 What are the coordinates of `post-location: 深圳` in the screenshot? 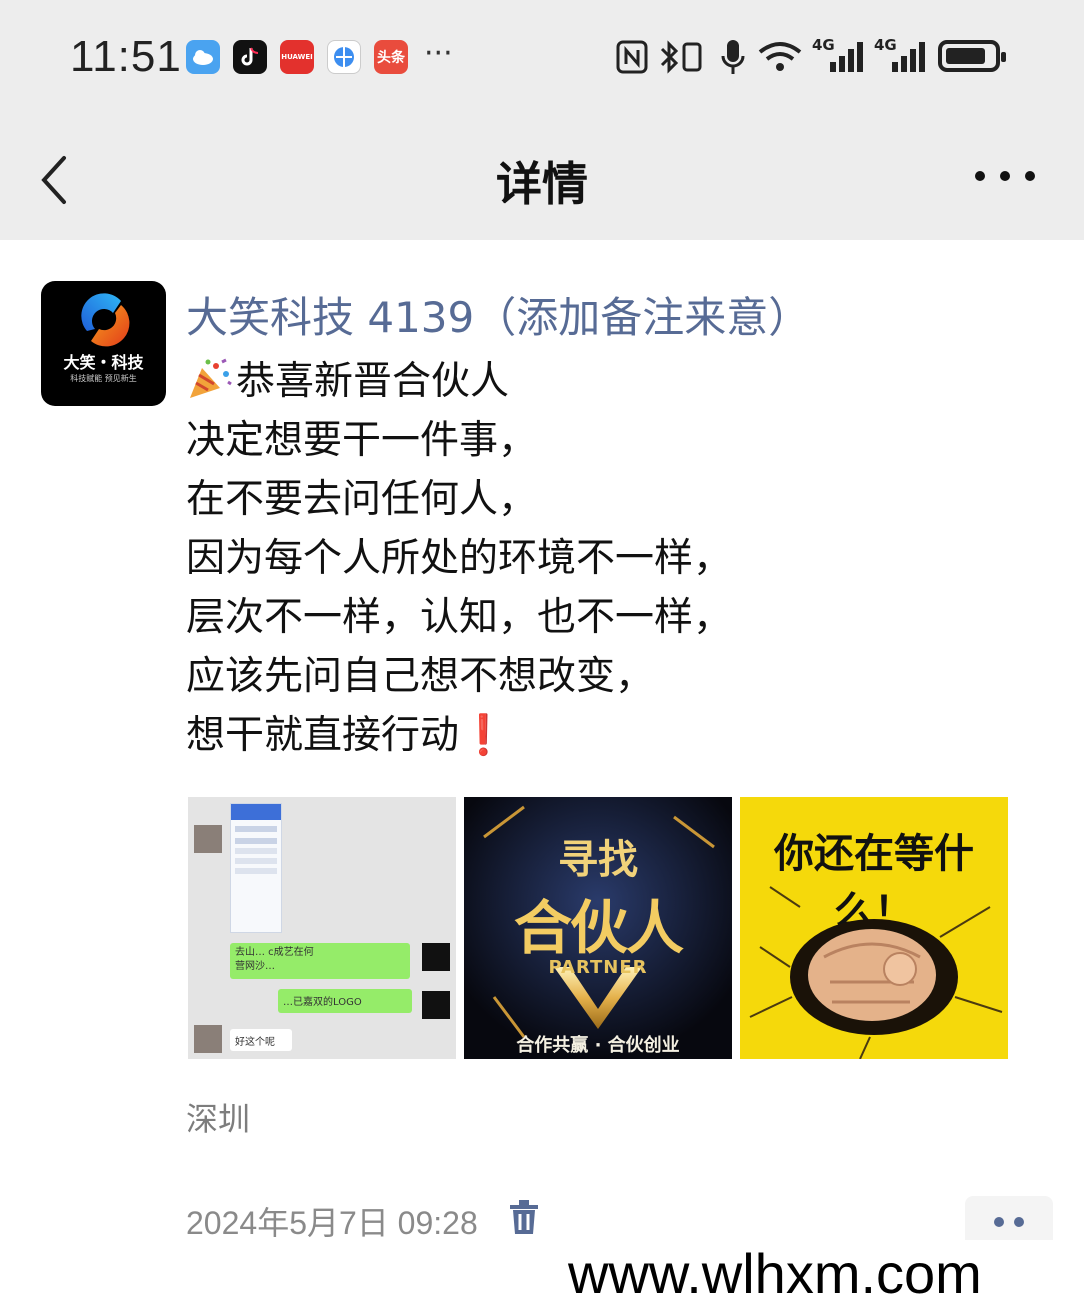 It's located at (218, 1117).